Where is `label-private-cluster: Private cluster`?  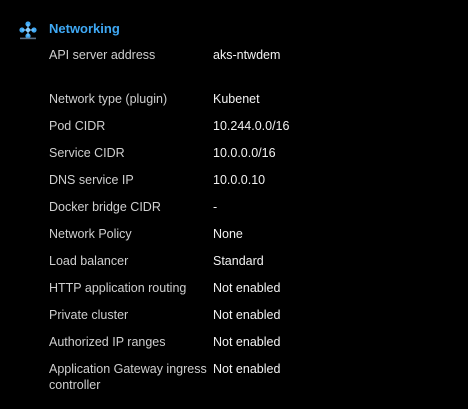 label-private-cluster: Private cluster is located at coordinates (89, 315).